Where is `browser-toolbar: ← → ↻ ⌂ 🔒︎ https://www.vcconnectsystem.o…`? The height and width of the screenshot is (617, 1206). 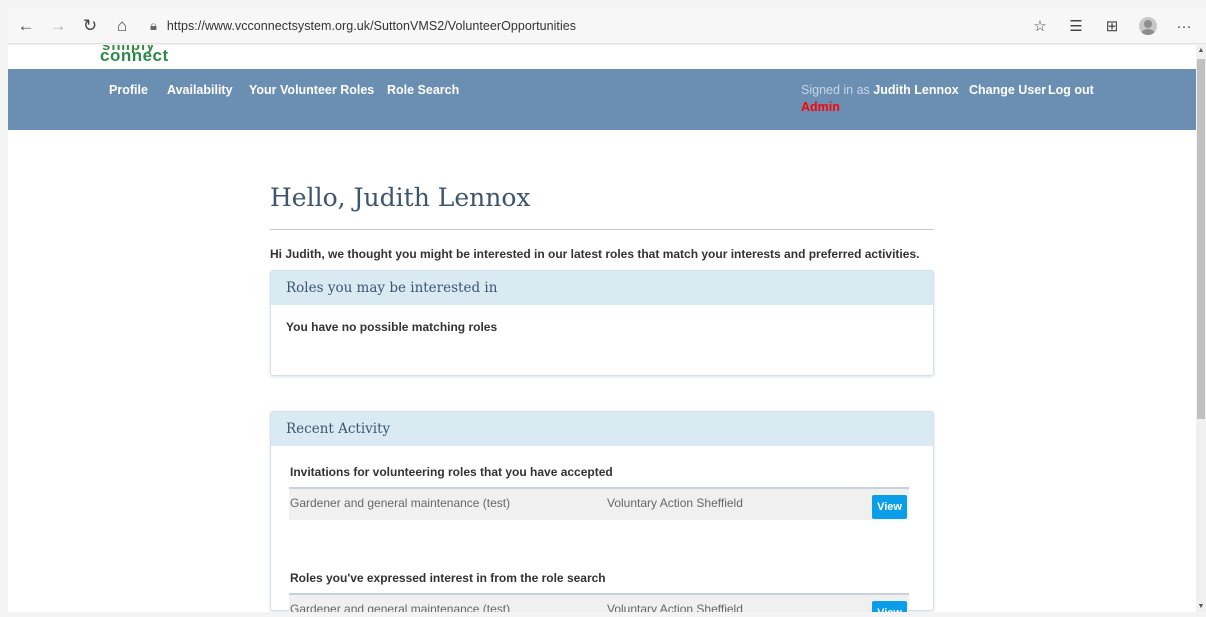
browser-toolbar: ← → ↻ ⌂ 🔒︎ https://www.vcconnectsystem.o… is located at coordinates (607, 26).